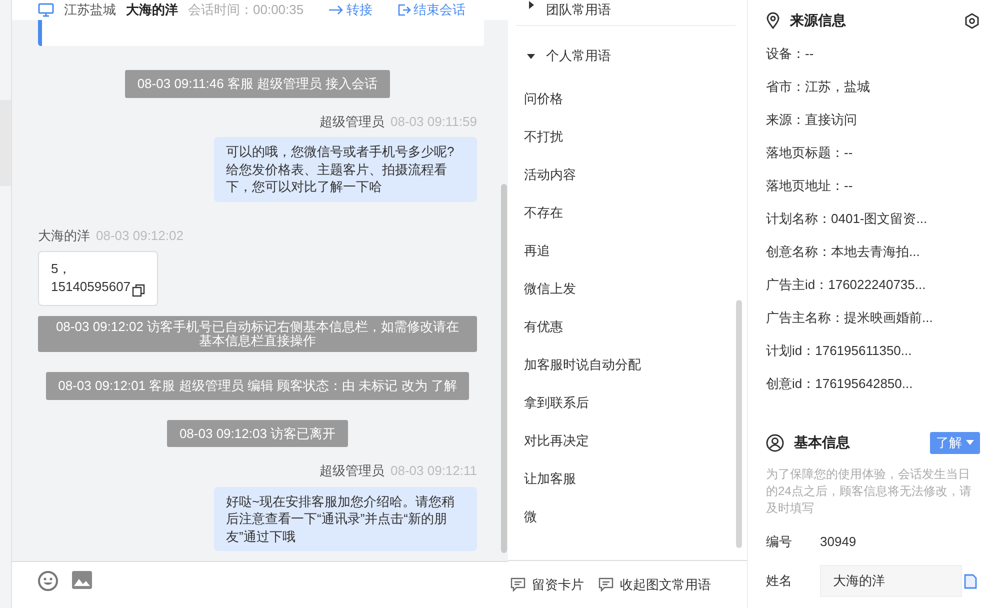 The width and height of the screenshot is (998, 608). Describe the element at coordinates (433, 121) in the screenshot. I see `message-time: 08-03 09:11:59` at that location.